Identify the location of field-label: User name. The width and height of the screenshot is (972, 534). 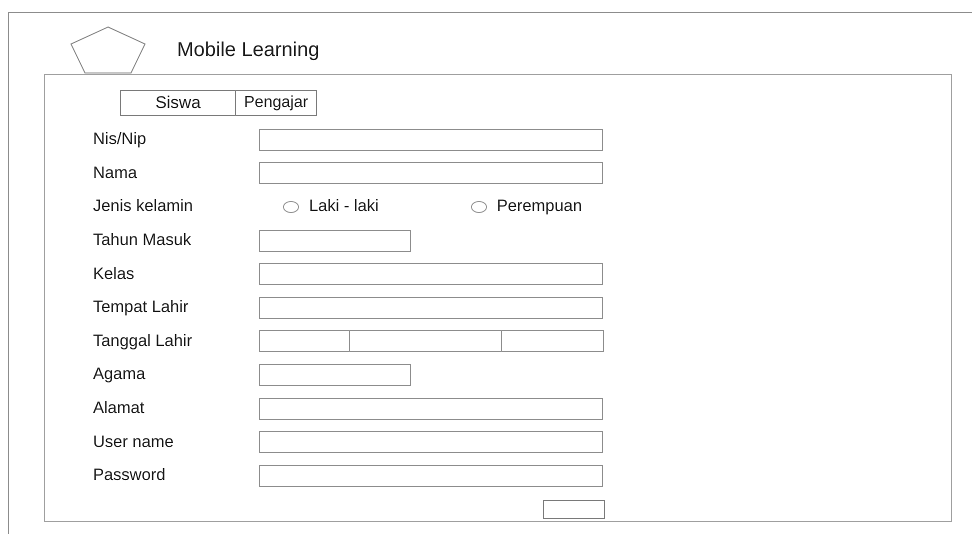
(133, 442).